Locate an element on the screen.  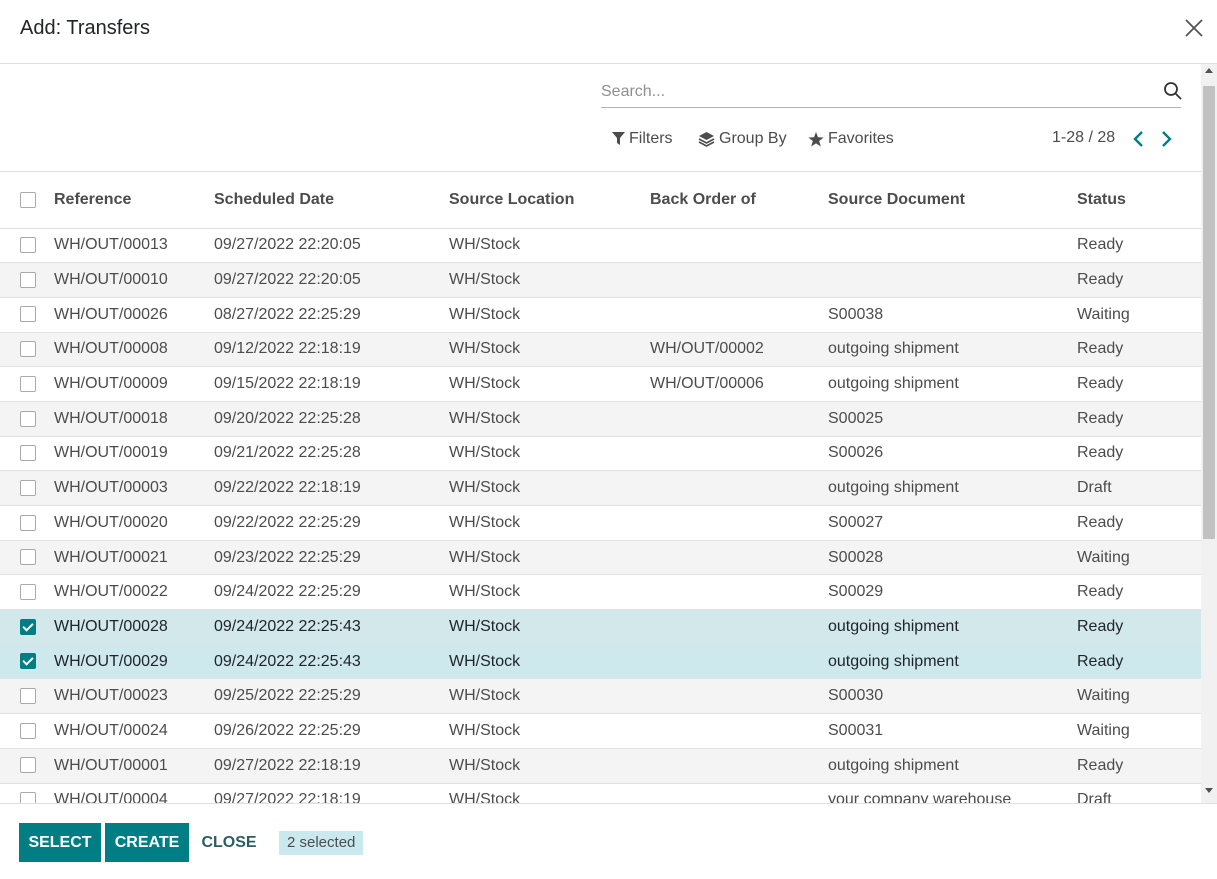
scroll-down-arrow-icon is located at coordinates (1209, 790).